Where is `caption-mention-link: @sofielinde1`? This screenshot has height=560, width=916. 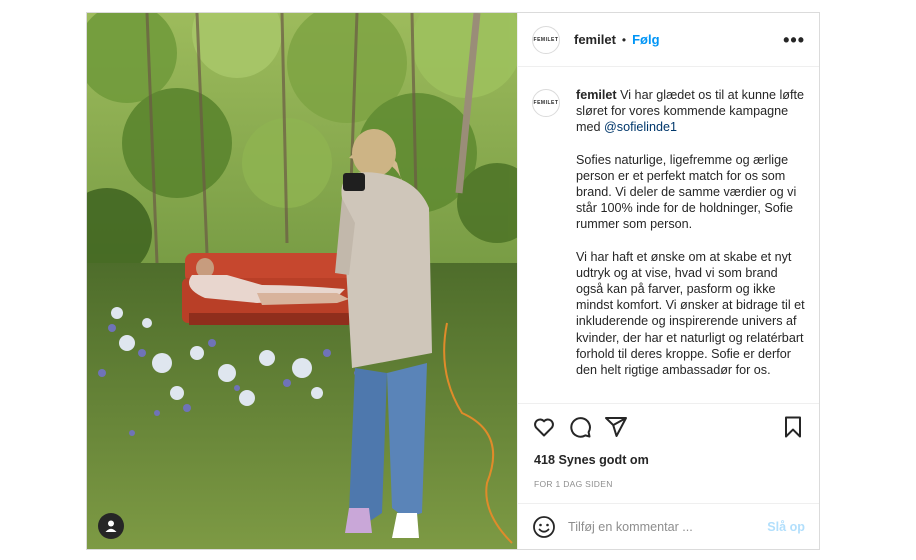
caption-mention-link: @sofielinde1 is located at coordinates (640, 127).